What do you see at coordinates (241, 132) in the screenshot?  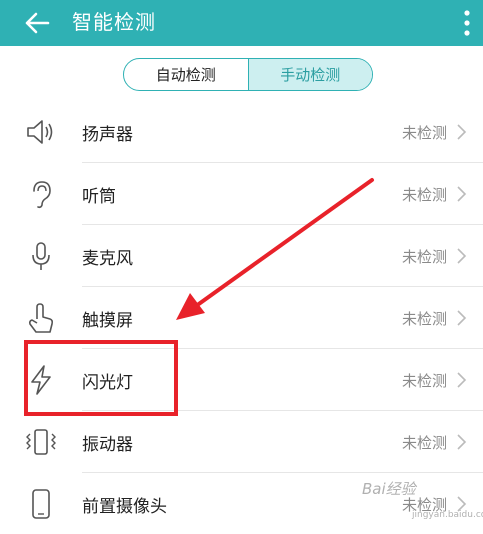 I see `list-item-speaker: 扬声器 未检测` at bounding box center [241, 132].